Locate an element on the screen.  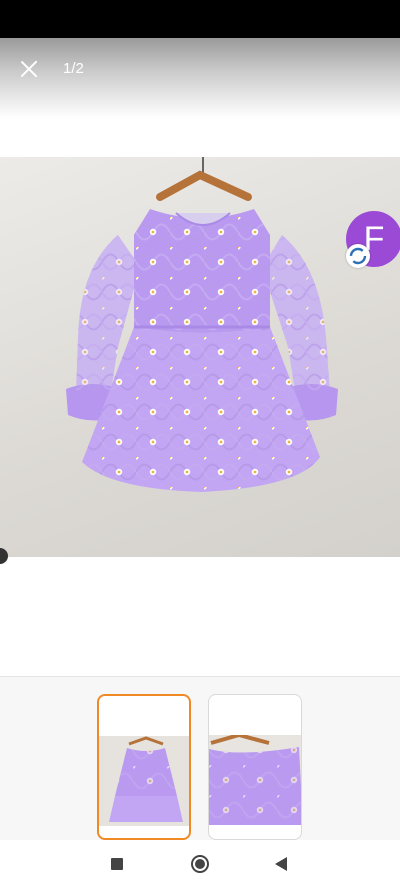
square-icon is located at coordinates (117, 864).